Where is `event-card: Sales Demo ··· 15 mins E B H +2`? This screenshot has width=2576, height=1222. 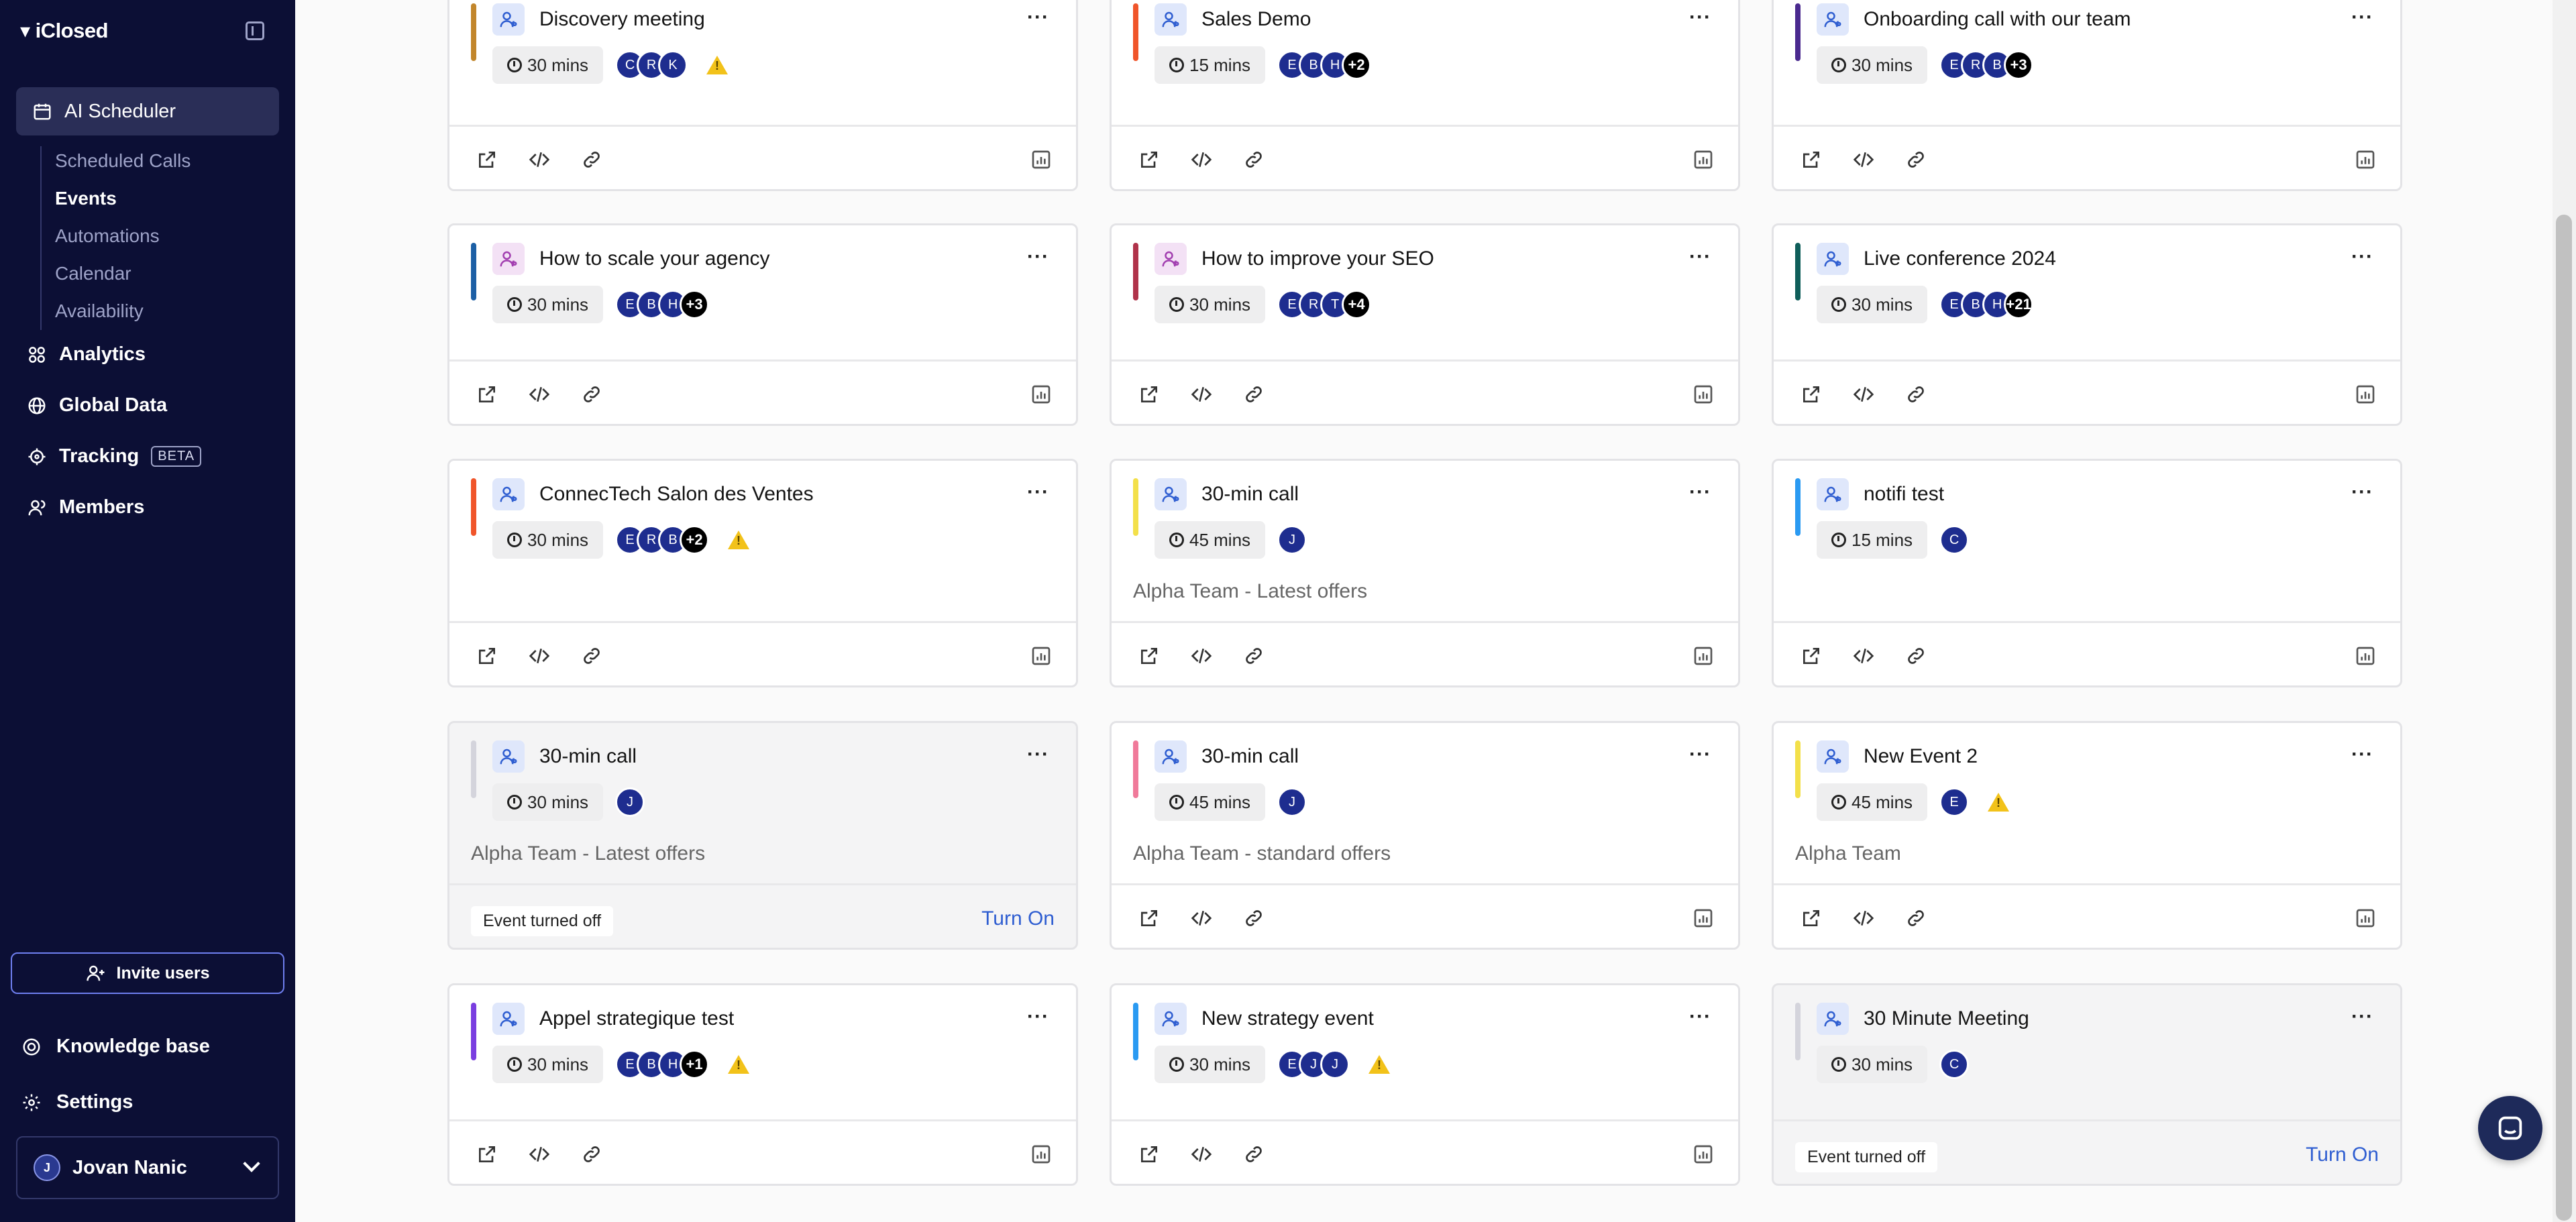 event-card: Sales Demo ··· 15 mins E B H +2 is located at coordinates (1425, 95).